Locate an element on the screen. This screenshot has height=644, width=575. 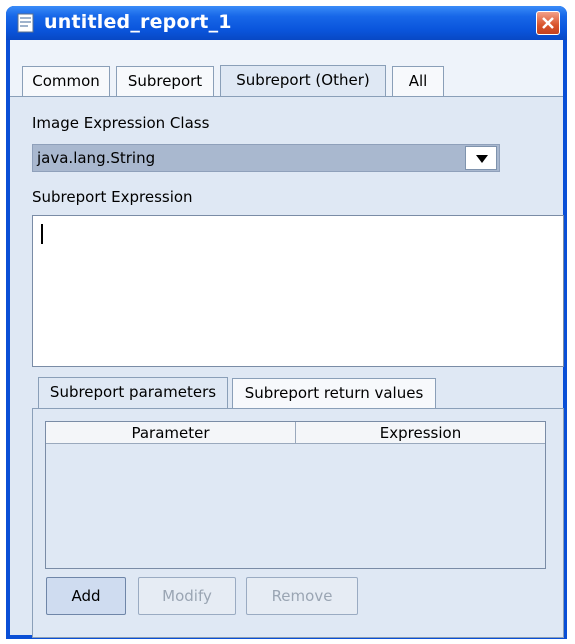
column-header-expression: Expression is located at coordinates (420, 433).